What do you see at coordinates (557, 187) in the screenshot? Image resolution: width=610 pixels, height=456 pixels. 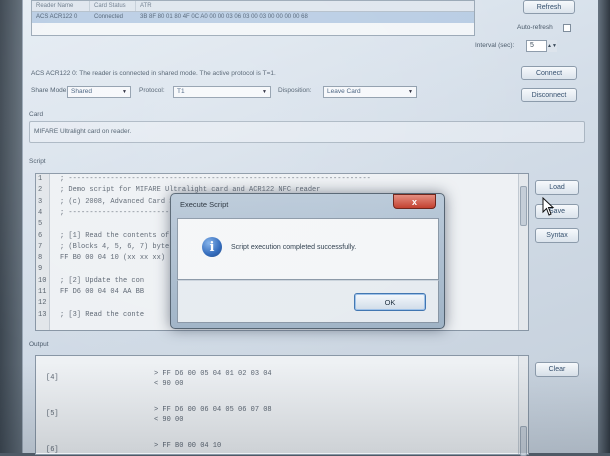 I see `load-button: Load` at bounding box center [557, 187].